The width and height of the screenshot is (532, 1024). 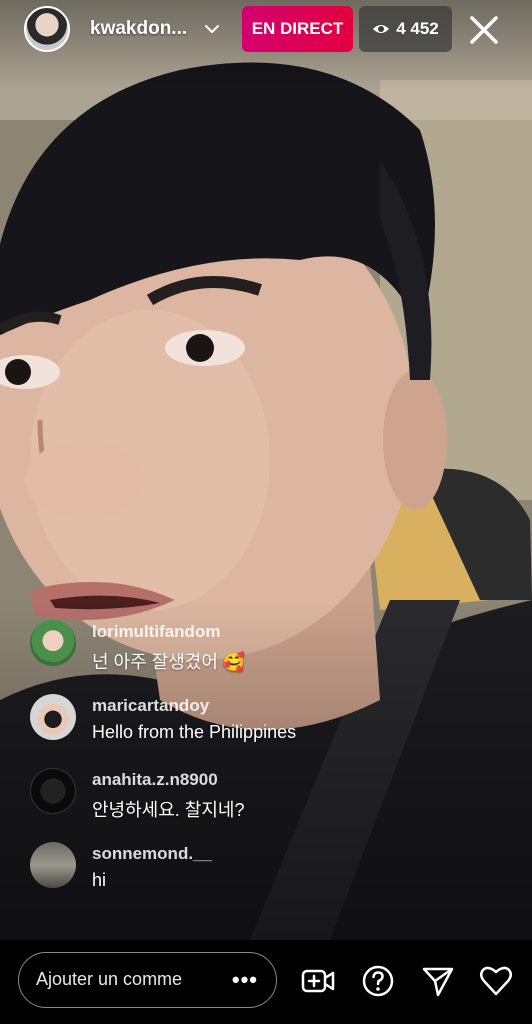 I want to click on question-icon, so click(x=378, y=981).